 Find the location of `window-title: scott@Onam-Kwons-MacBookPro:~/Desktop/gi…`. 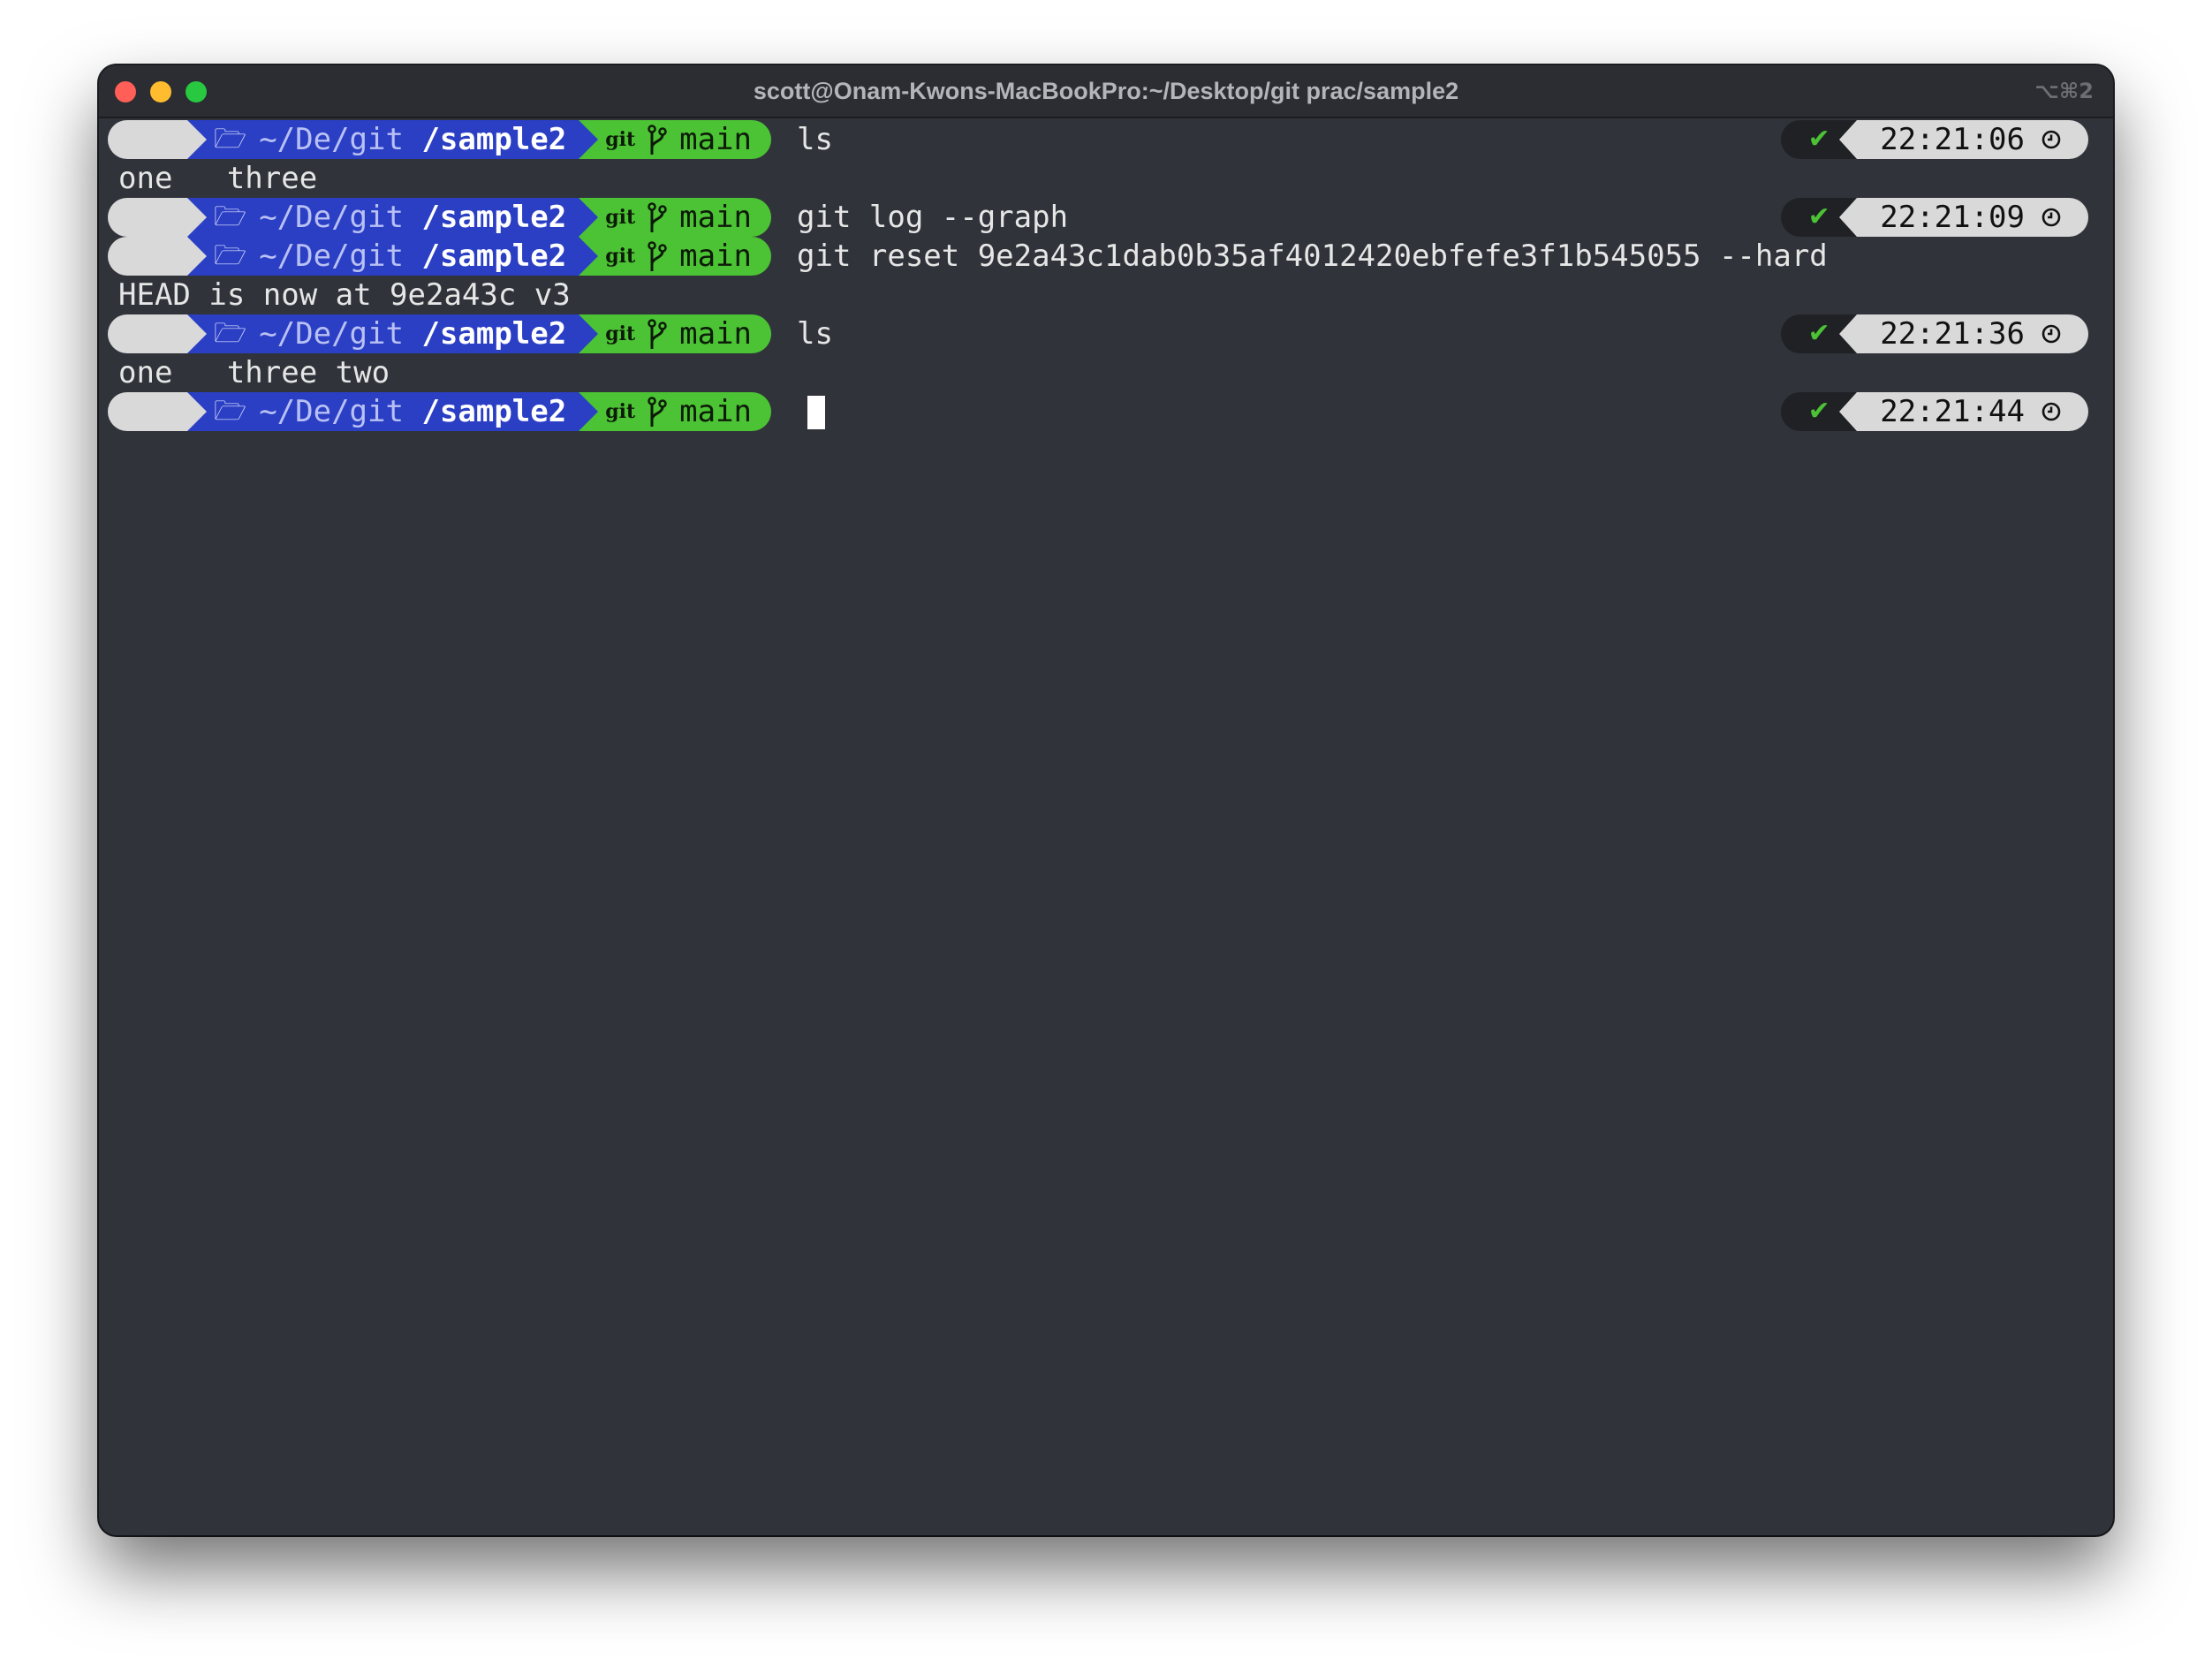

window-title: scott@Onam-Kwons-MacBookPro:~/Desktop/gi… is located at coordinates (1106, 91).